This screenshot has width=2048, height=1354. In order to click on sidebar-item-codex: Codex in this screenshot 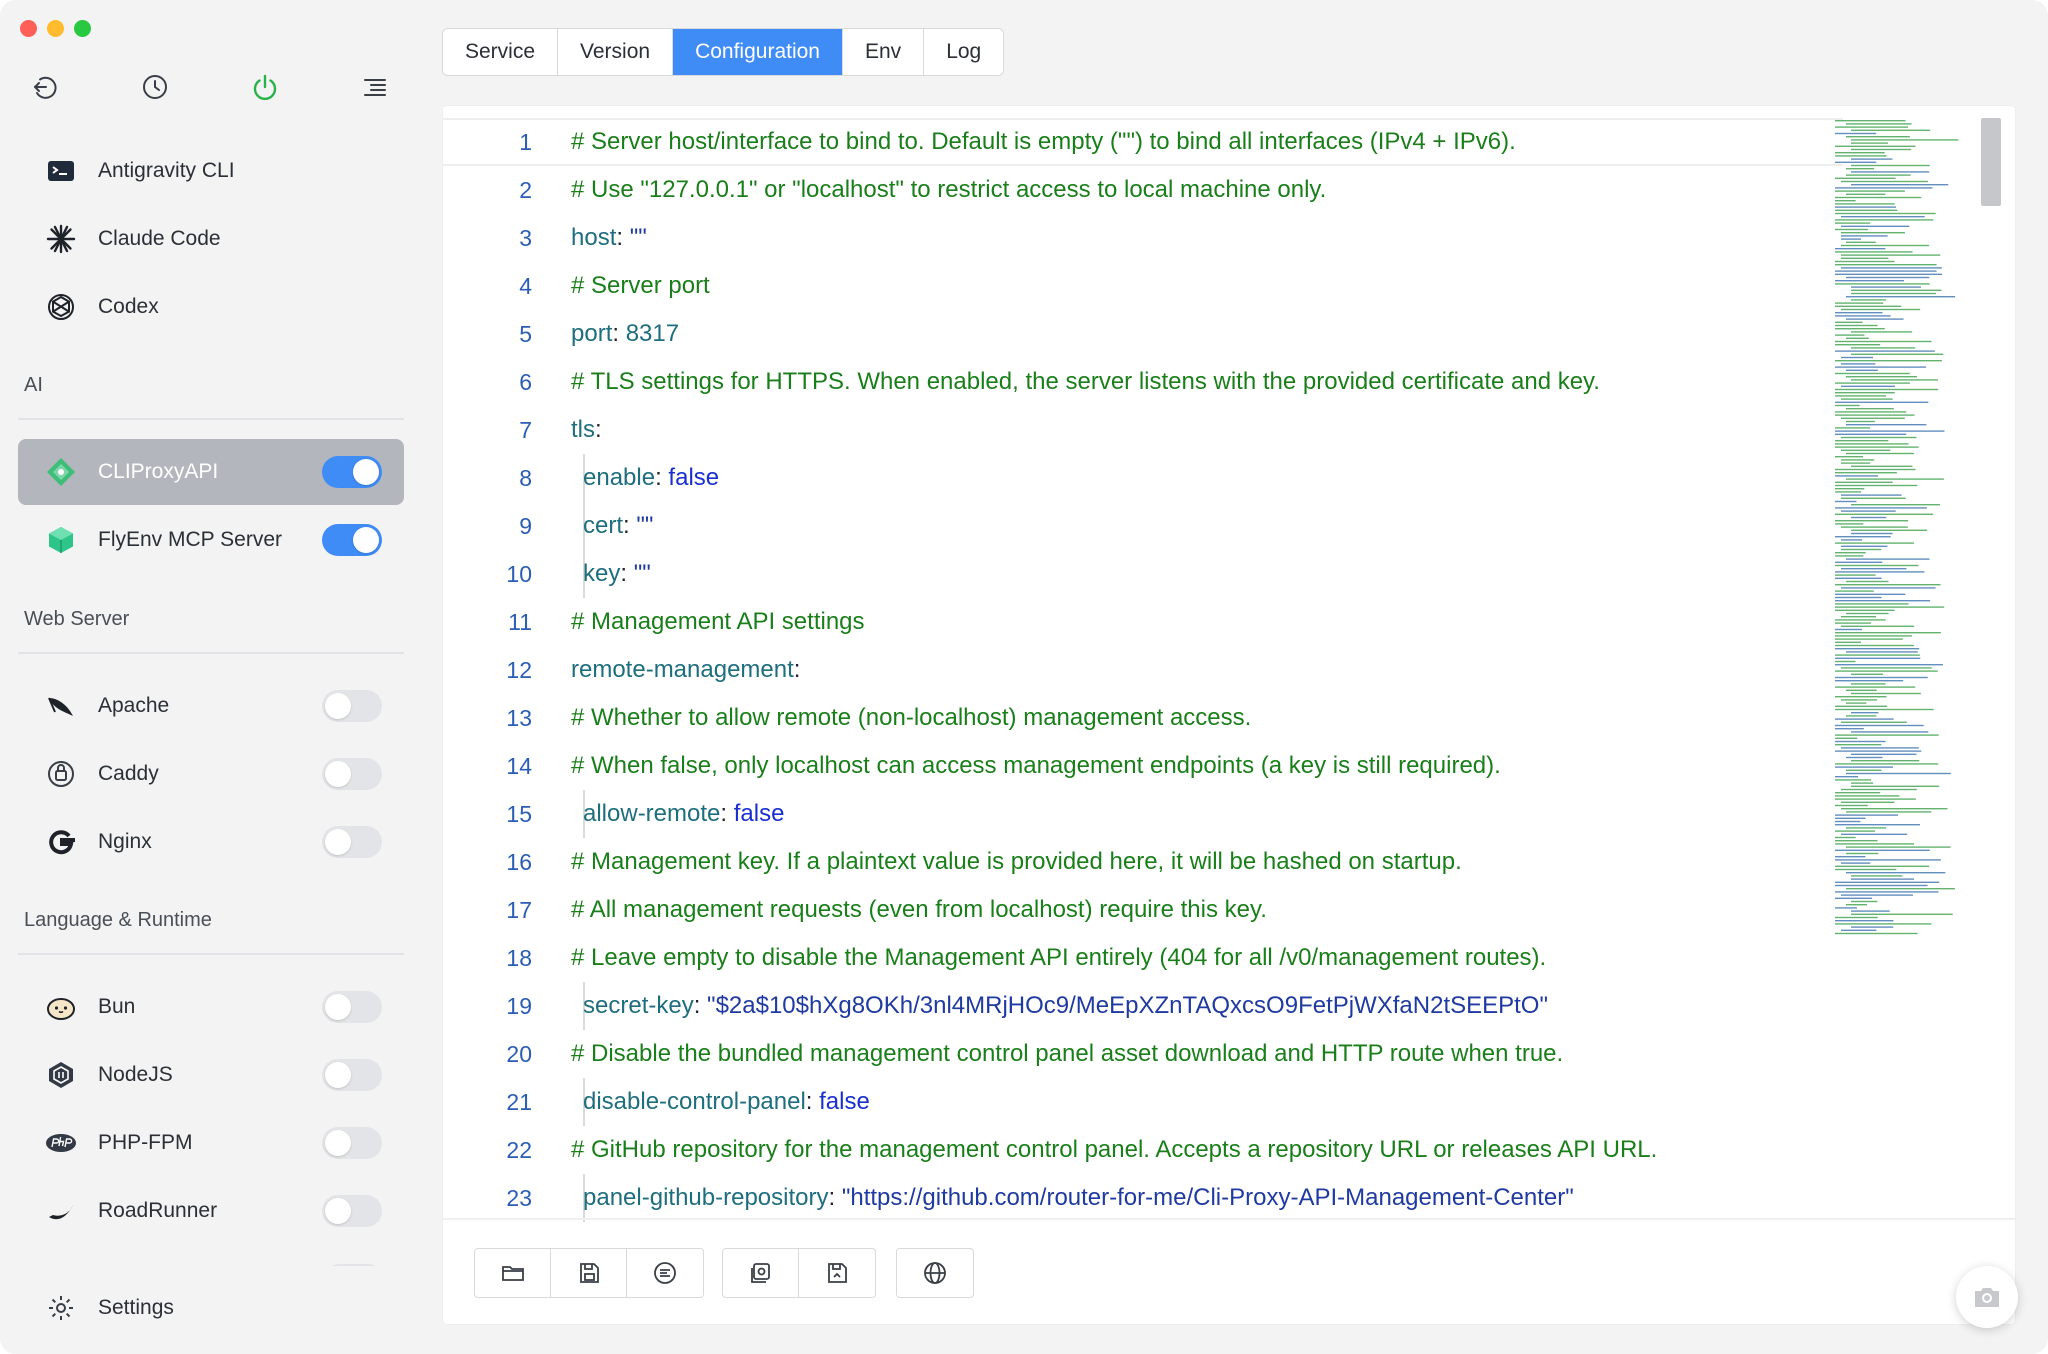, I will do `click(211, 307)`.